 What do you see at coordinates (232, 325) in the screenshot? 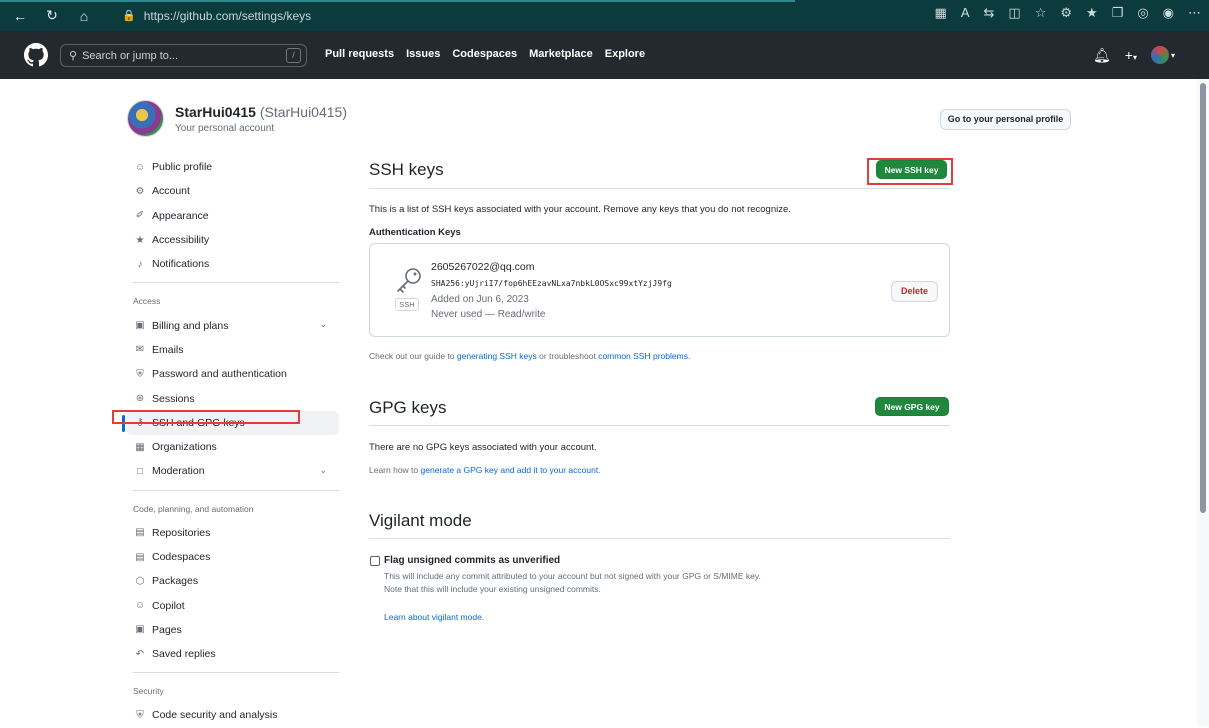
I see `sidebar-item-billing: ▣ Billing and plans ⌄` at bounding box center [232, 325].